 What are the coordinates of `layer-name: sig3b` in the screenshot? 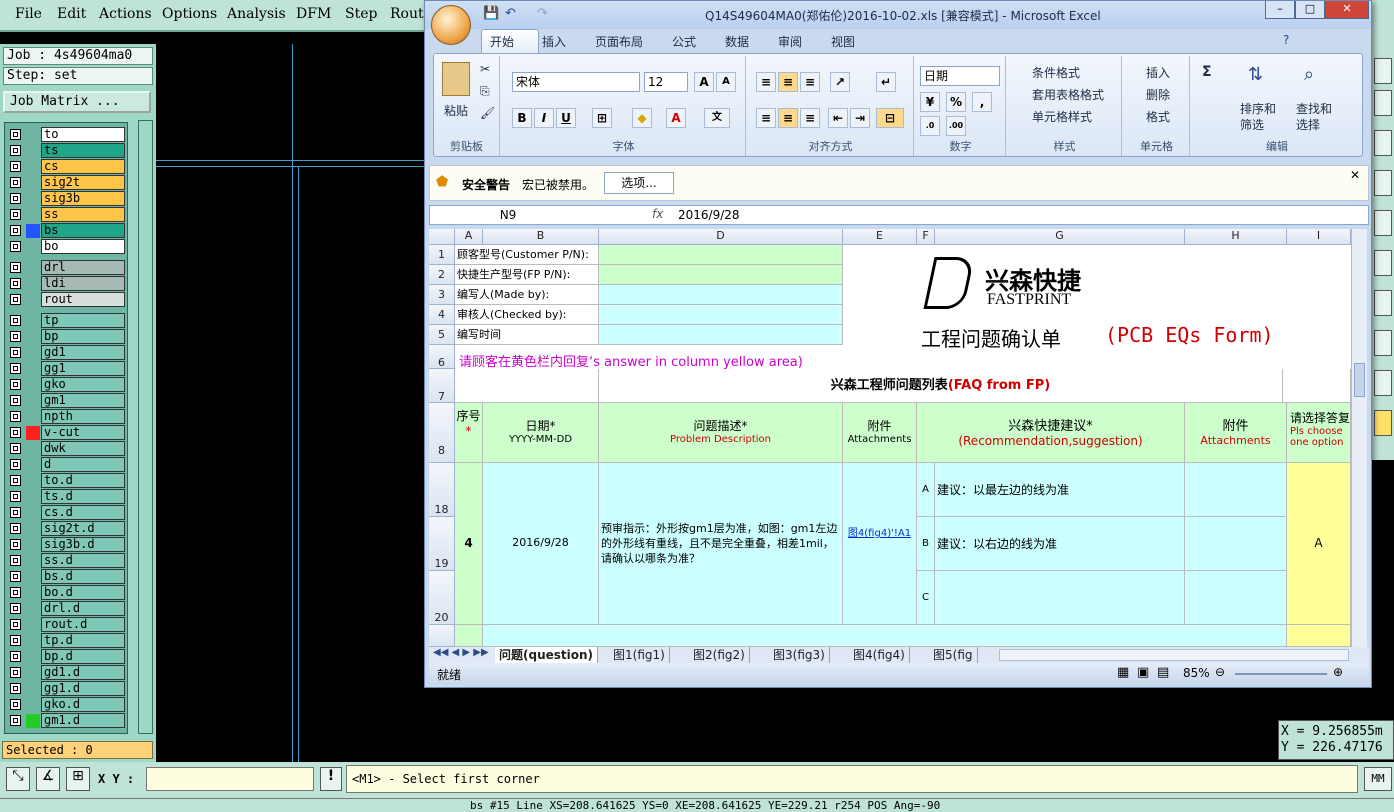 It's located at (83, 198).